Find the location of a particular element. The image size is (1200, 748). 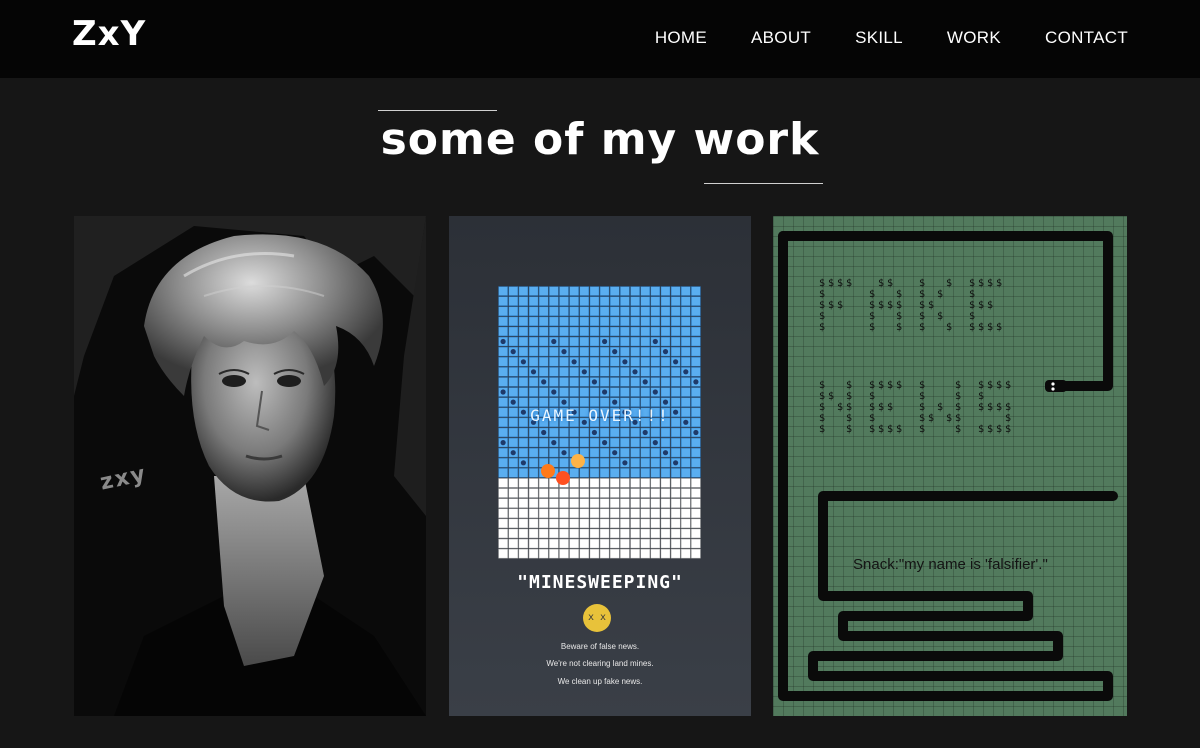

site-logo: ZxY is located at coordinates (109, 34).